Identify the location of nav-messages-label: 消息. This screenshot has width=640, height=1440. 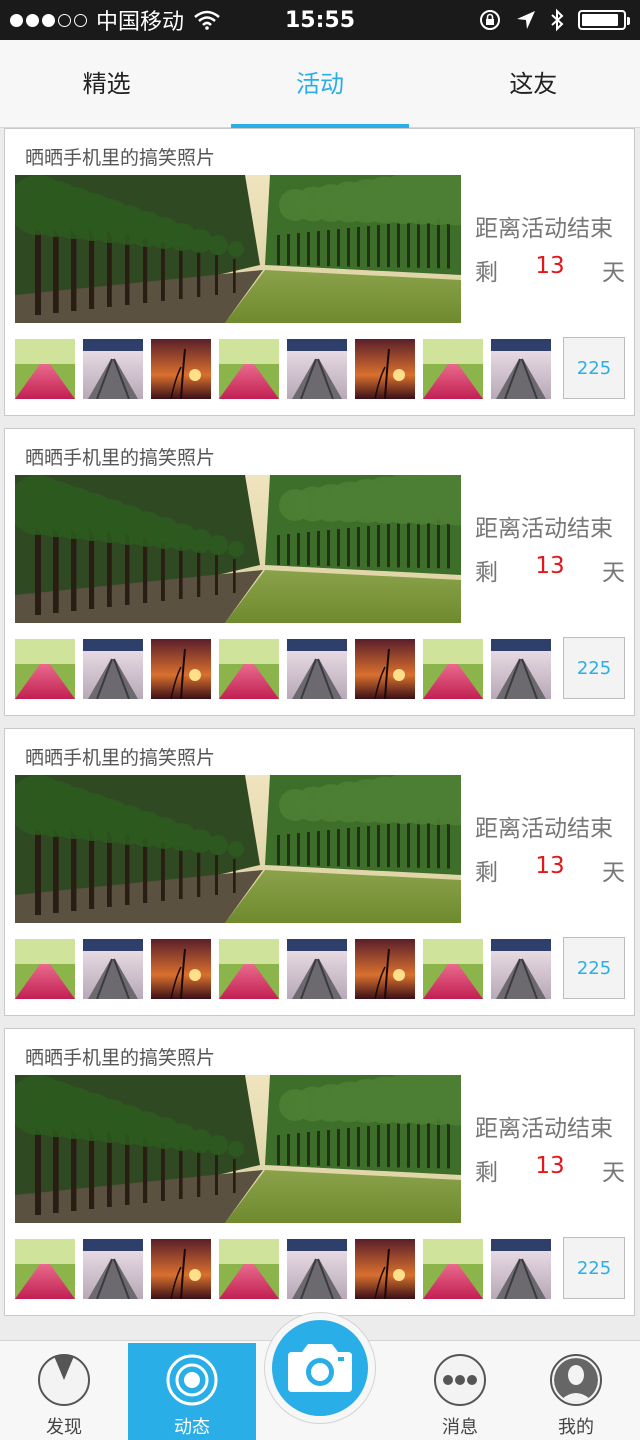
(460, 1427).